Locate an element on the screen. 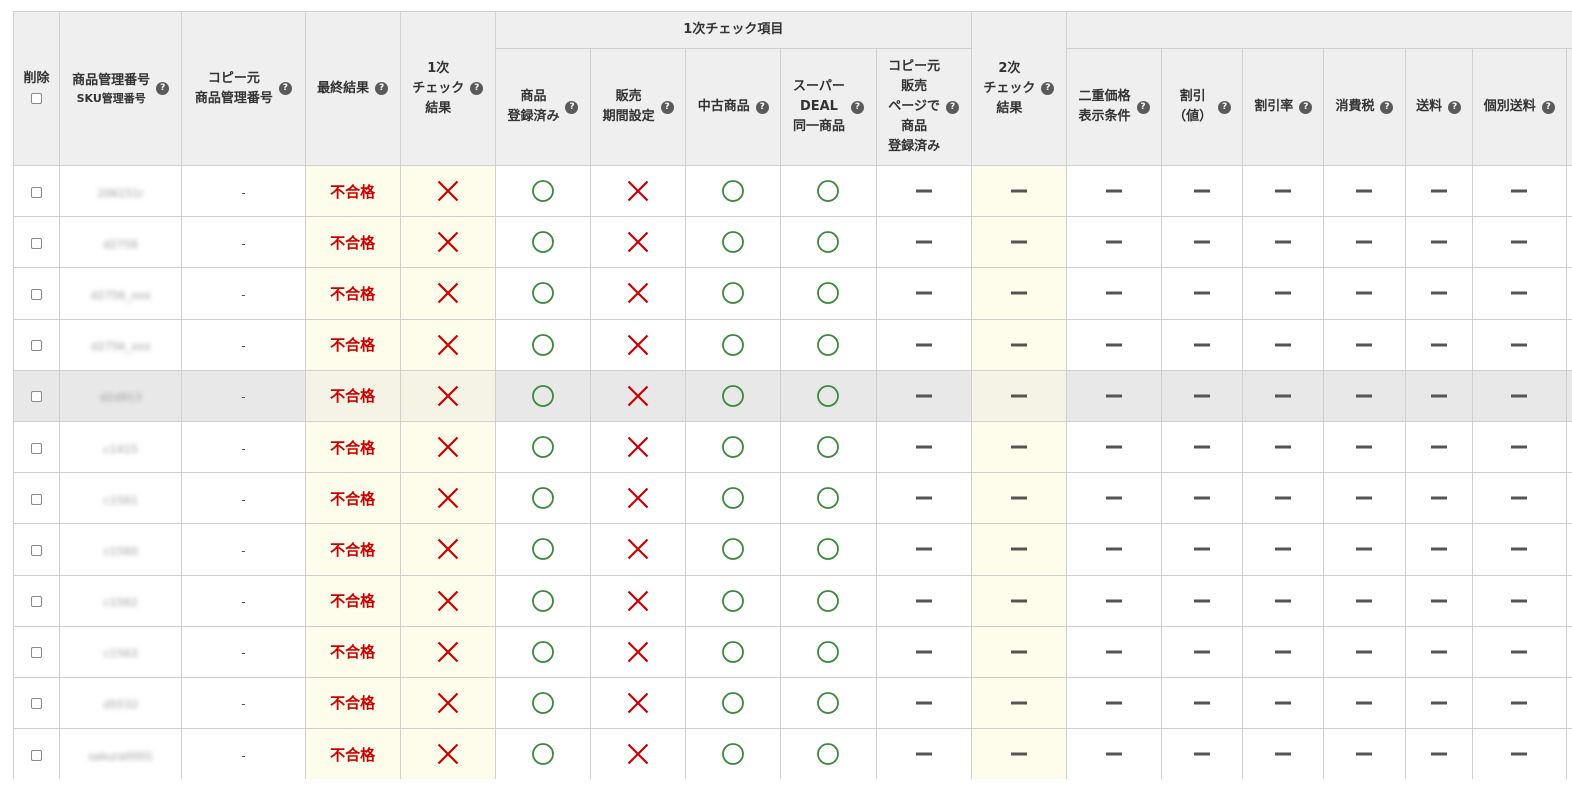 Image resolution: width=1572 pixels, height=790 pixels. row-sku-cell: c1560 is located at coordinates (121, 549).